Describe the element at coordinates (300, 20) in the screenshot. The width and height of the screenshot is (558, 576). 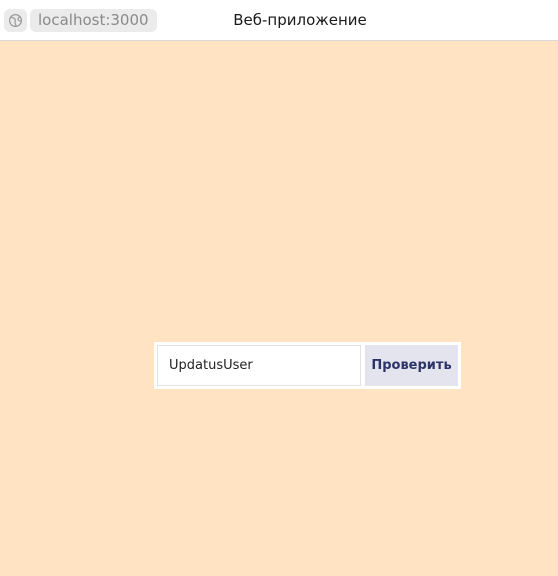
I see `window-title: Веб-приложение` at that location.